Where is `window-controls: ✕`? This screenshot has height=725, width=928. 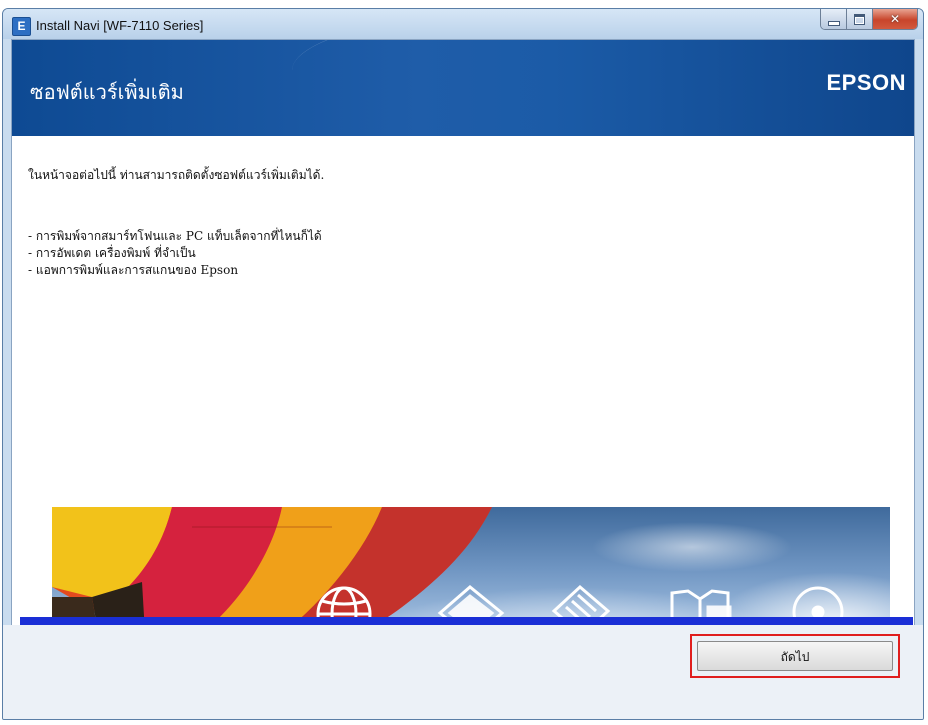
window-controls: ✕ is located at coordinates (869, 19).